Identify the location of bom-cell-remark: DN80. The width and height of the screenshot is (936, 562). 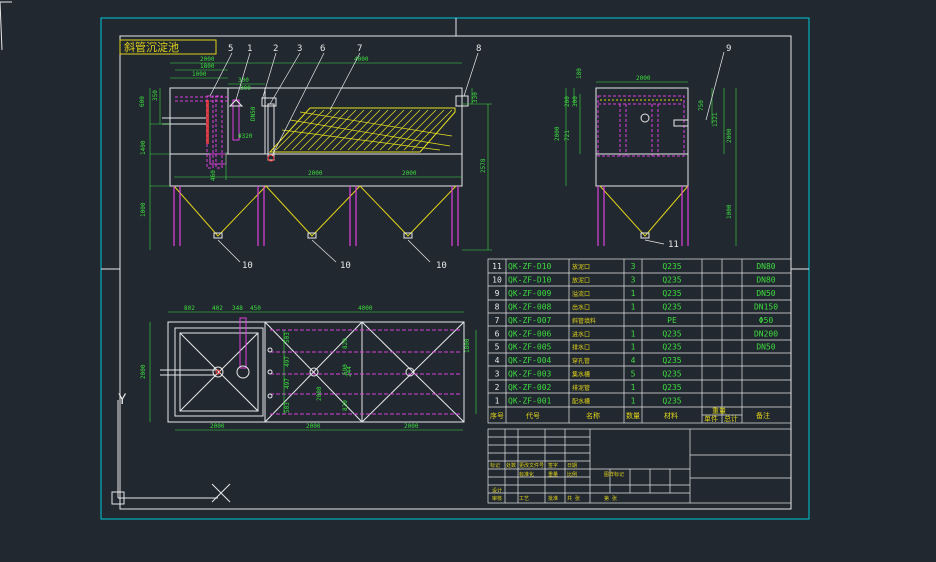
(765, 266).